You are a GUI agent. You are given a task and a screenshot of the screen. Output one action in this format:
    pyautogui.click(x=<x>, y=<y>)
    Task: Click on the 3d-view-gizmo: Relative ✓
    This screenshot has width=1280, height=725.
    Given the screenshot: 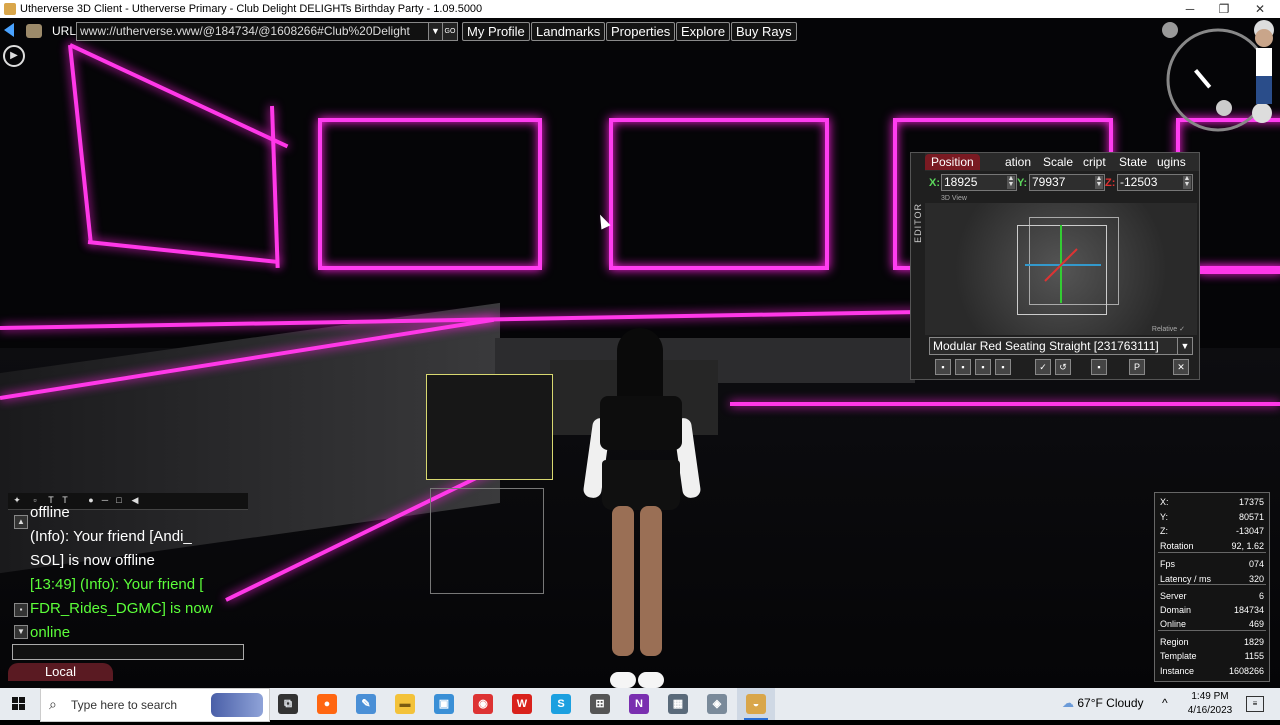 What is the action you would take?
    pyautogui.click(x=1061, y=269)
    